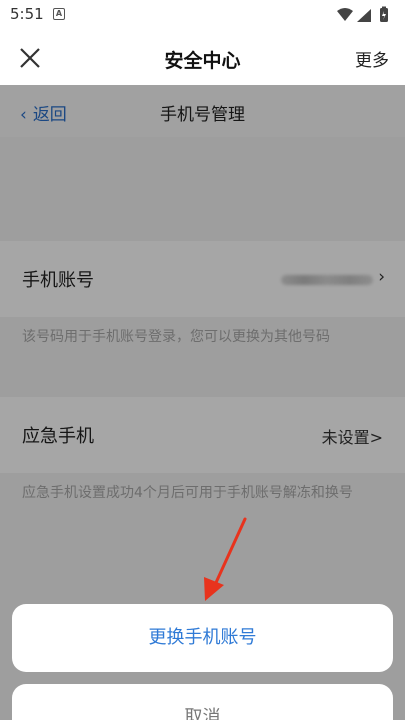 This screenshot has height=720, width=405. What do you see at coordinates (202, 61) in the screenshot?
I see `page-title: 安全中心` at bounding box center [202, 61].